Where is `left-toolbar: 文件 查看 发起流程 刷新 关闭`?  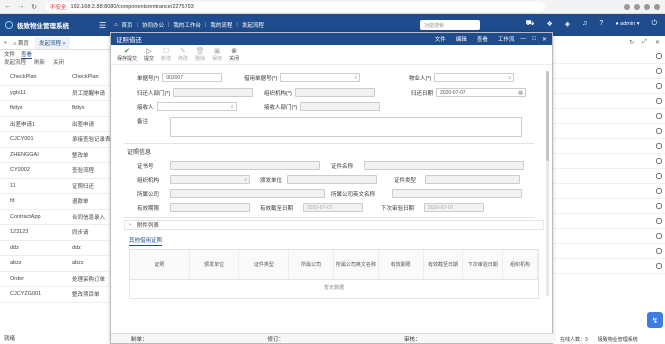 left-toolbar: 文件 查看 发起流程 刷新 关闭 is located at coordinates (60, 58).